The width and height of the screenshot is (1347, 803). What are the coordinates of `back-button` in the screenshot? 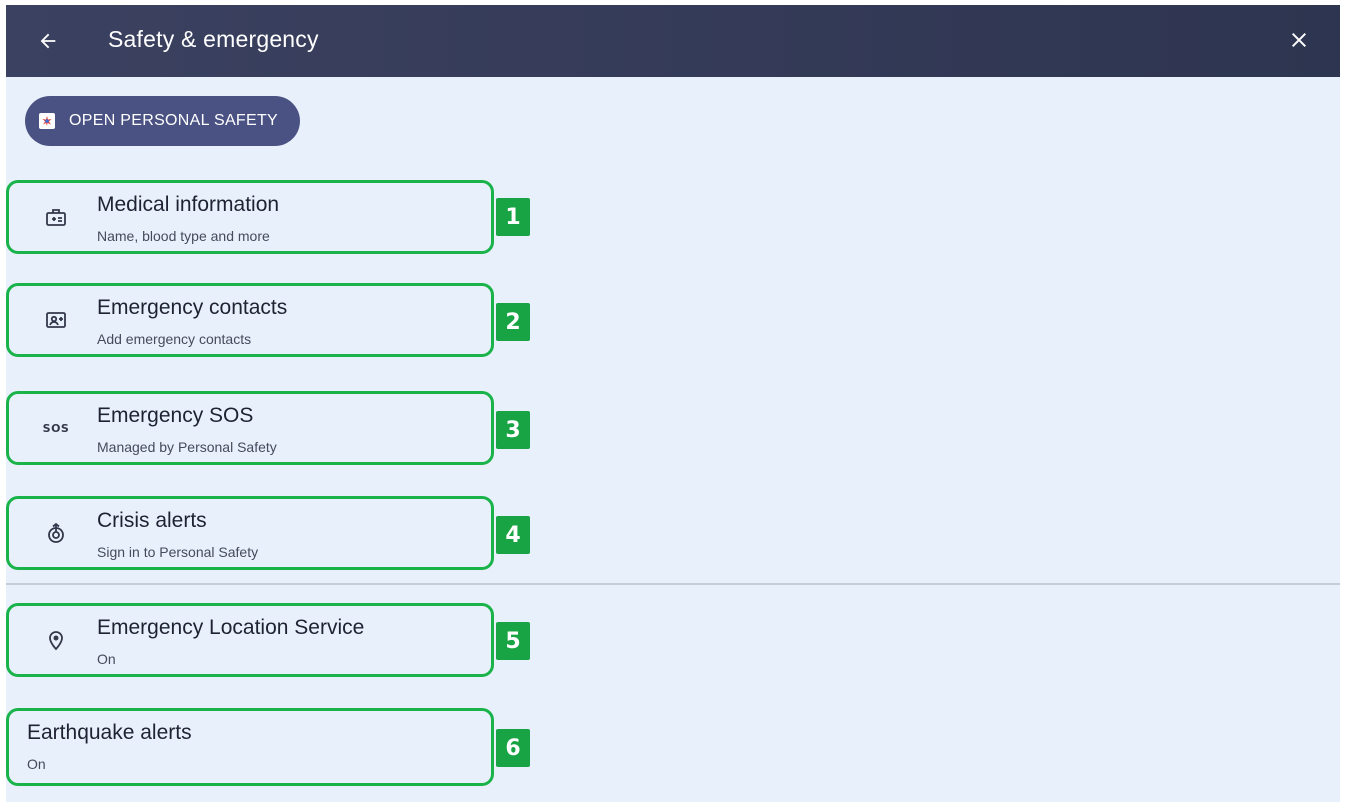 It's located at (48, 41).